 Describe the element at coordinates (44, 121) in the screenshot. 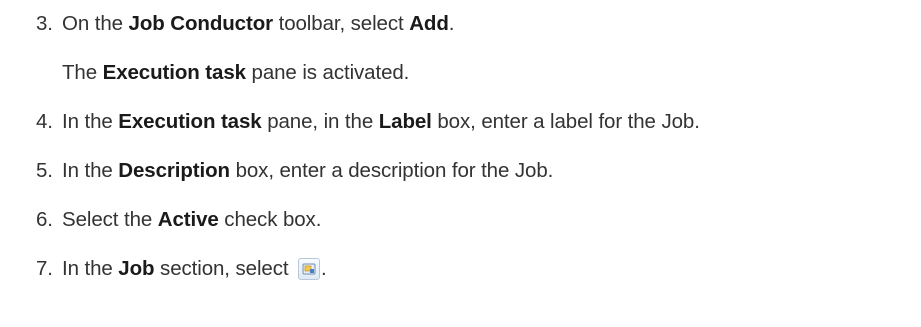

I see `step-number: 4.` at that location.